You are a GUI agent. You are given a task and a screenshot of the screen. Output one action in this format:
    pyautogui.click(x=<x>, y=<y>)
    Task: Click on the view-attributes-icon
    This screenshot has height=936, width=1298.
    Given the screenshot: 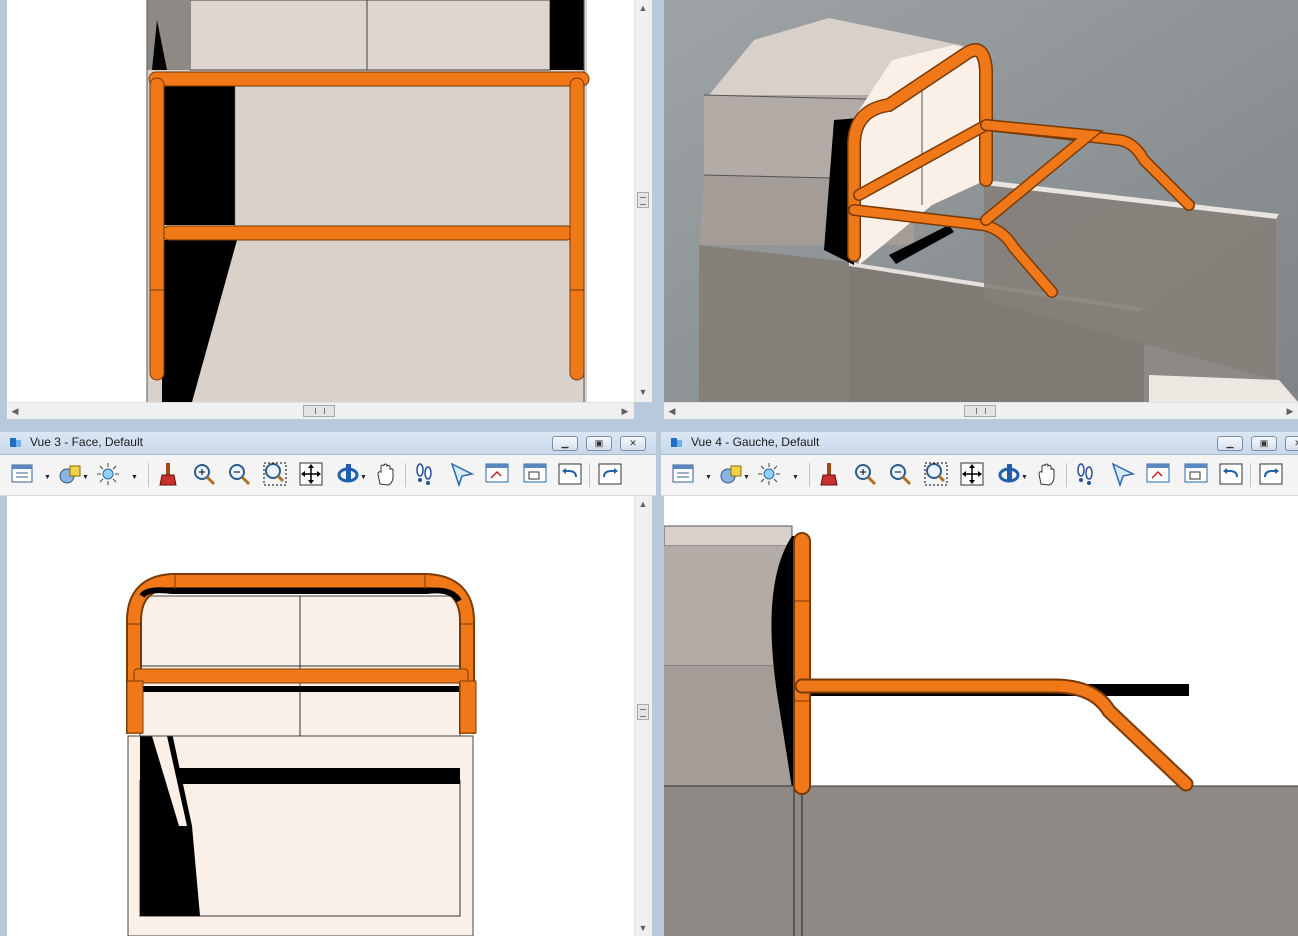 What is the action you would take?
    pyautogui.click(x=683, y=473)
    